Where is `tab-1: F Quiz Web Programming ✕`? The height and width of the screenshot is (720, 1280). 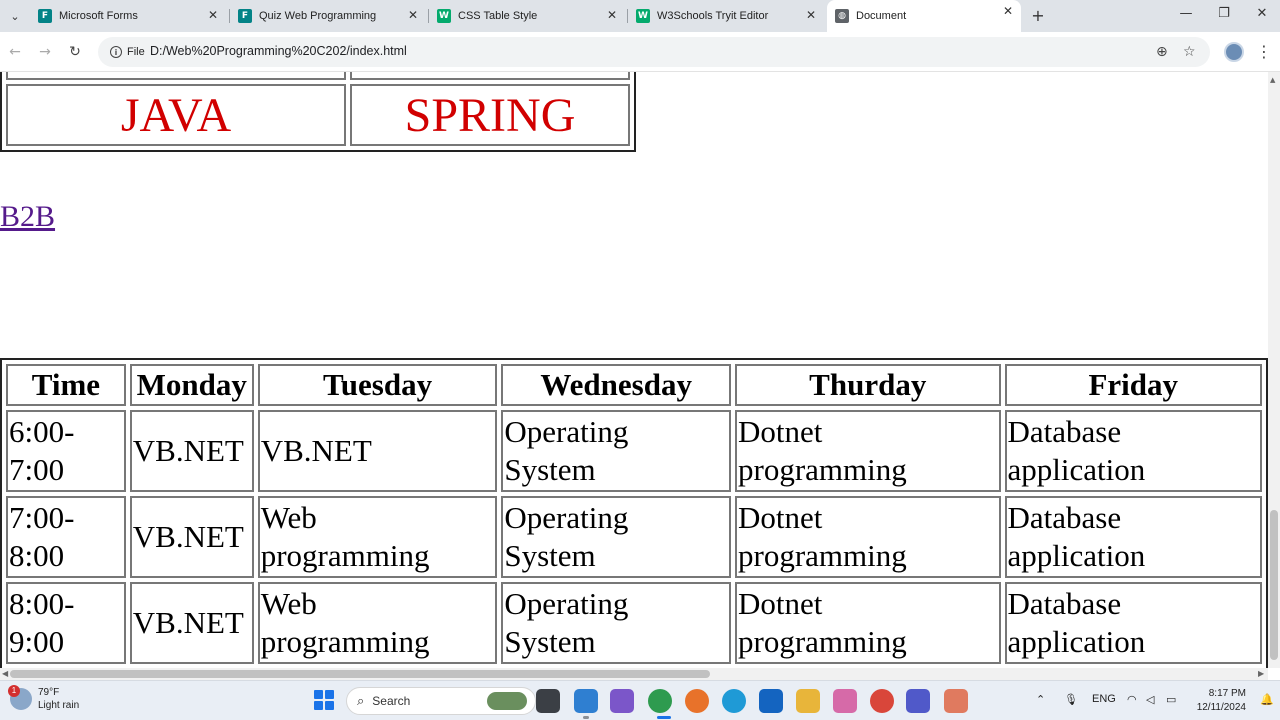 tab-1: F Quiz Web Programming ✕ is located at coordinates (328, 16).